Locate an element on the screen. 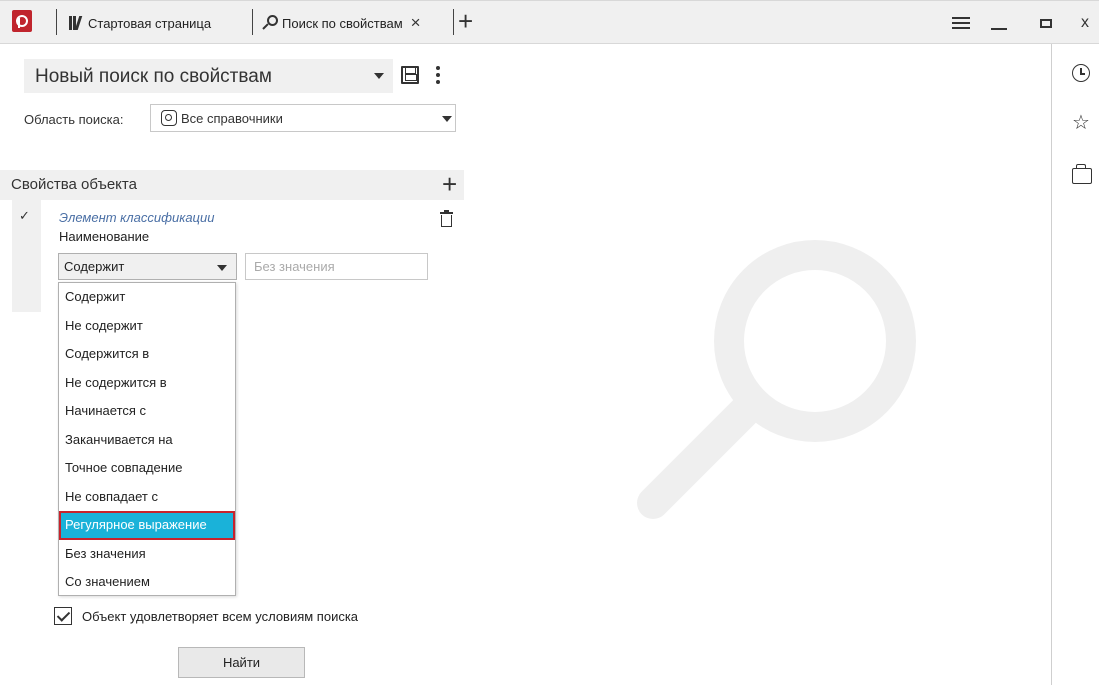 Image resolution: width=1099 pixels, height=685 pixels. search-icon is located at coordinates (270, 23).